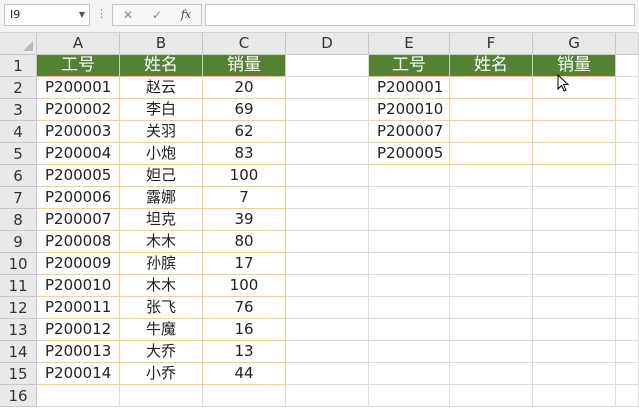 This screenshot has height=413, width=639. I want to click on cell-e8, so click(409, 220).